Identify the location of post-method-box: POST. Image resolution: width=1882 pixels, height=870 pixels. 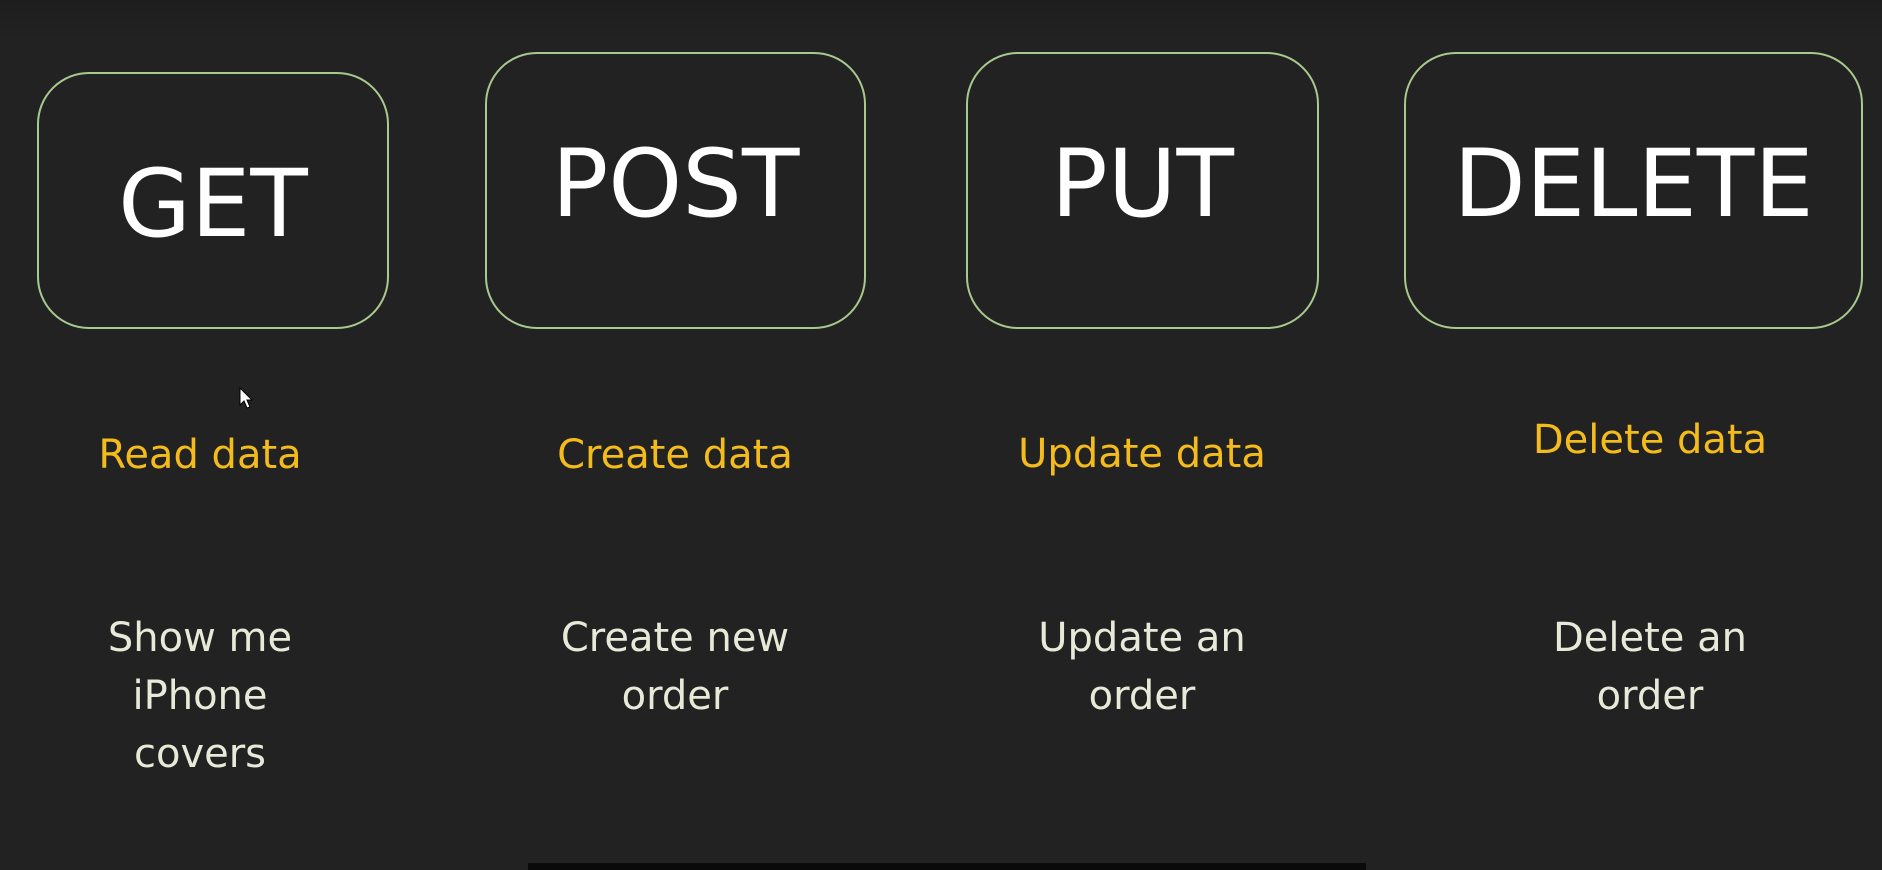
(675, 190).